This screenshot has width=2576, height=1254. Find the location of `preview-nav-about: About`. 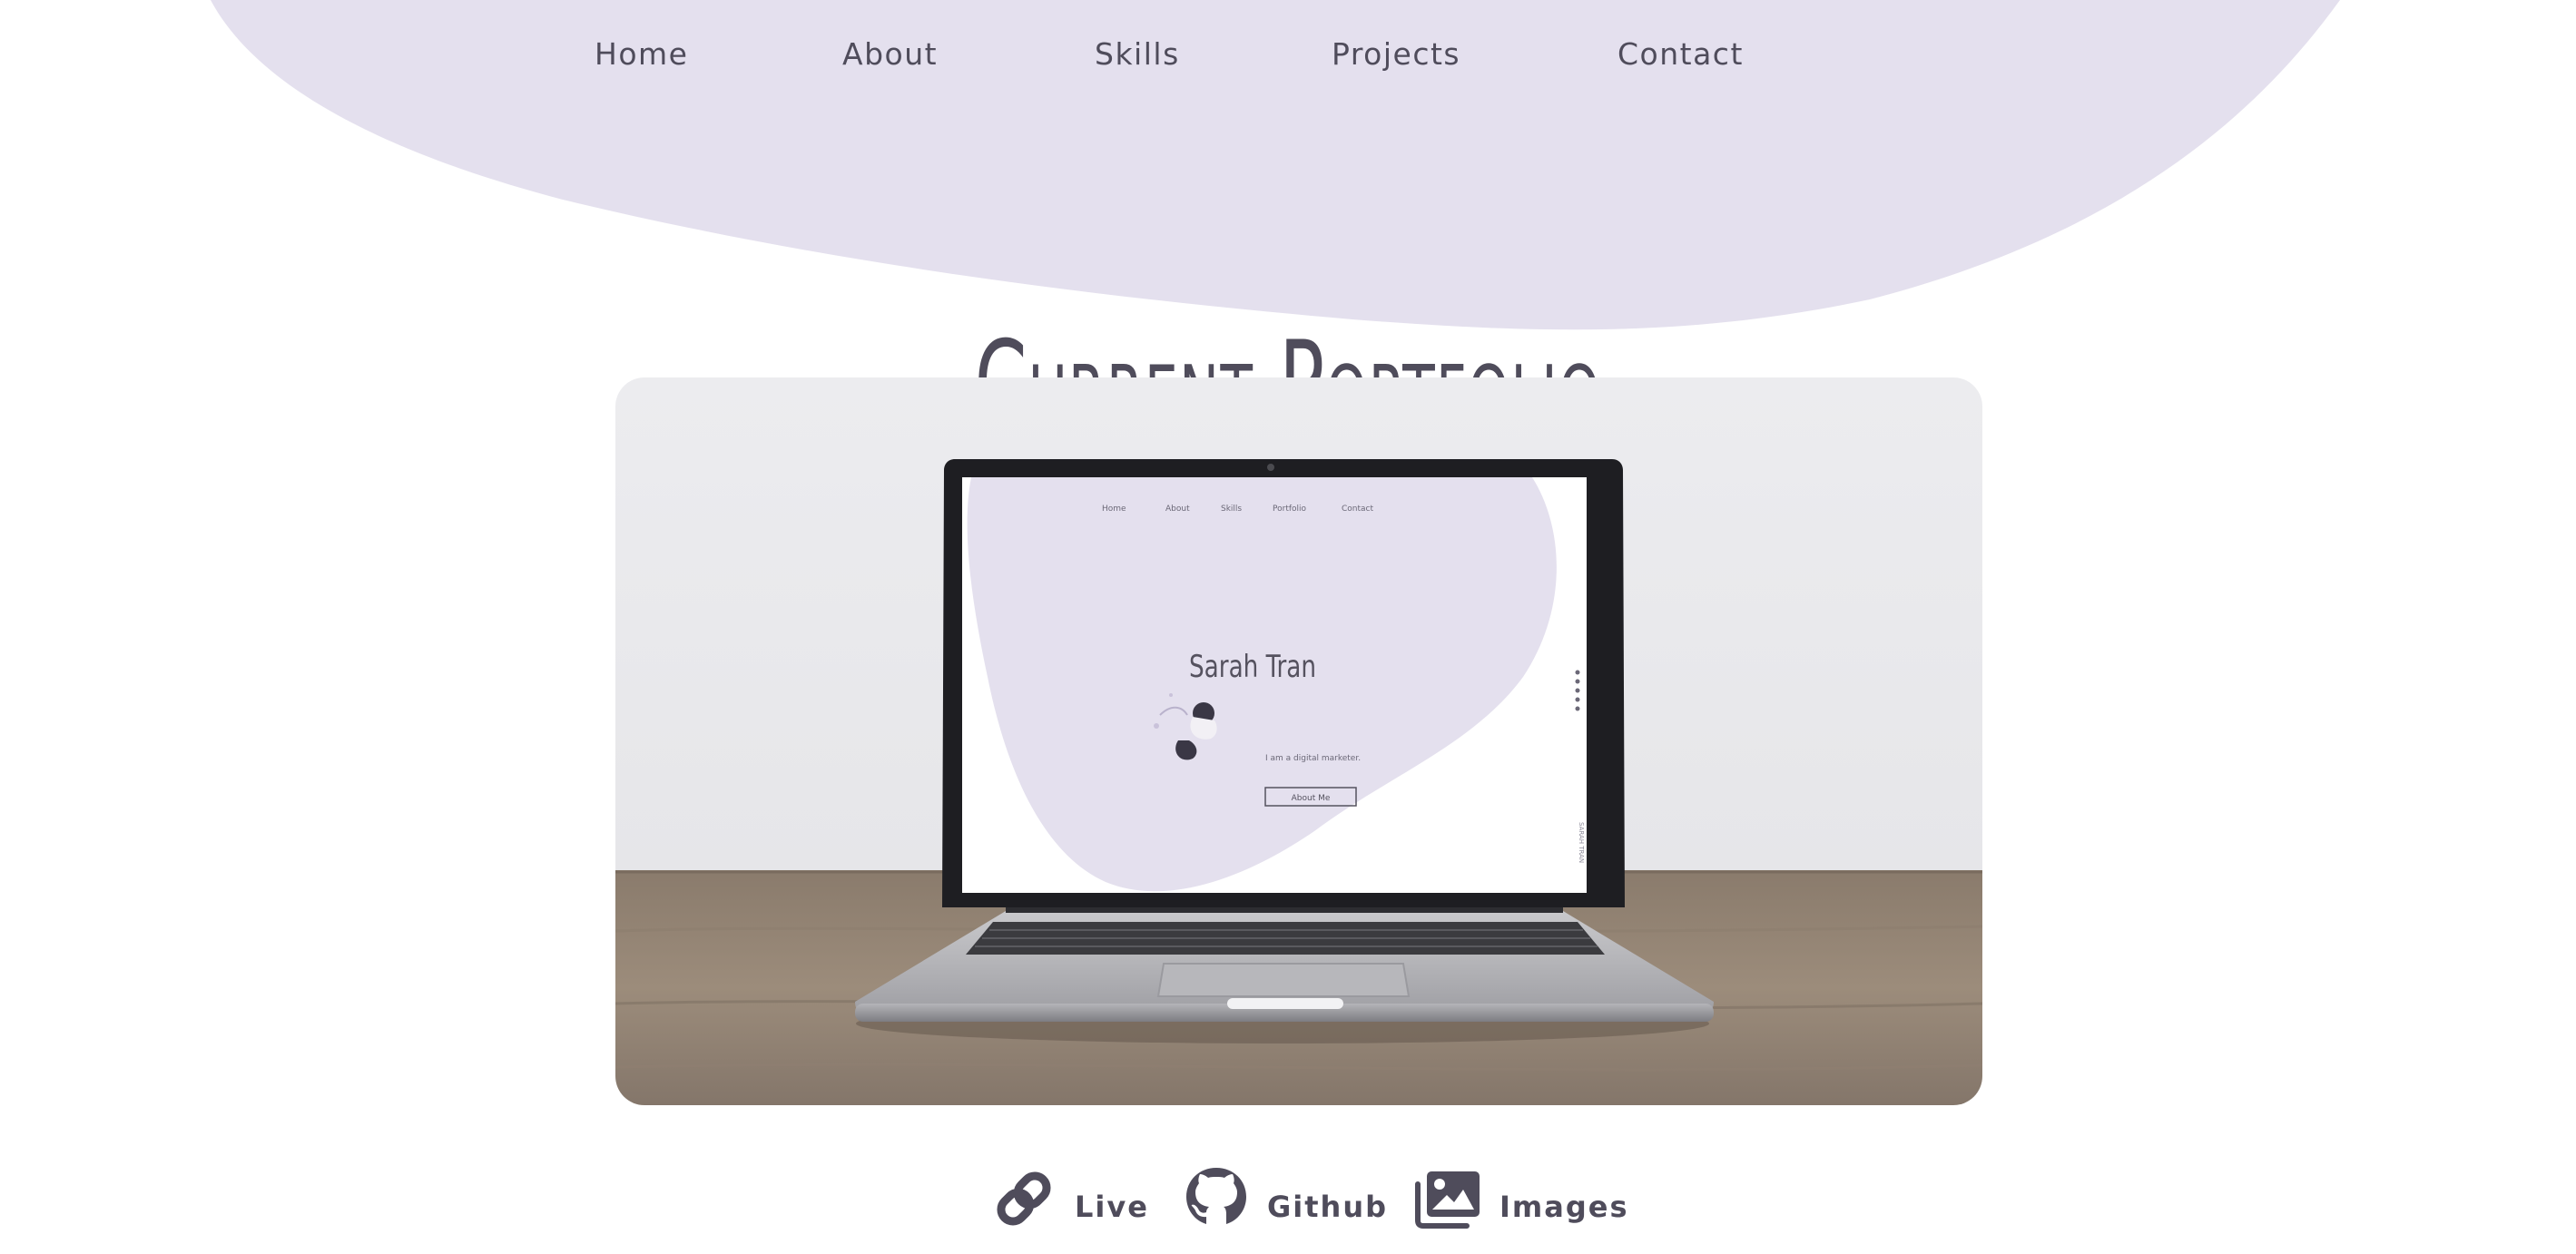

preview-nav-about: About is located at coordinates (1177, 509).